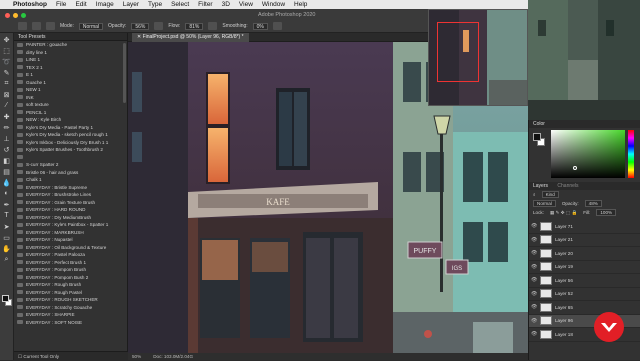 The width and height of the screenshot is (640, 361). Describe the element at coordinates (593, 203) in the screenshot. I see `layer-opacity-field: 48%` at that location.